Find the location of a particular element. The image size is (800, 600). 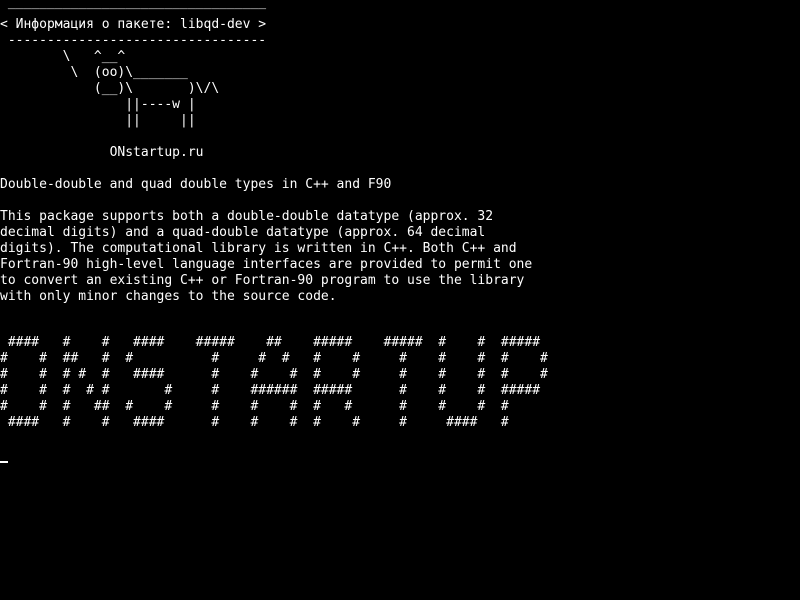

banner-ascii-line: # # # # # # # ###### ##### # # # ##### is located at coordinates (270, 390).